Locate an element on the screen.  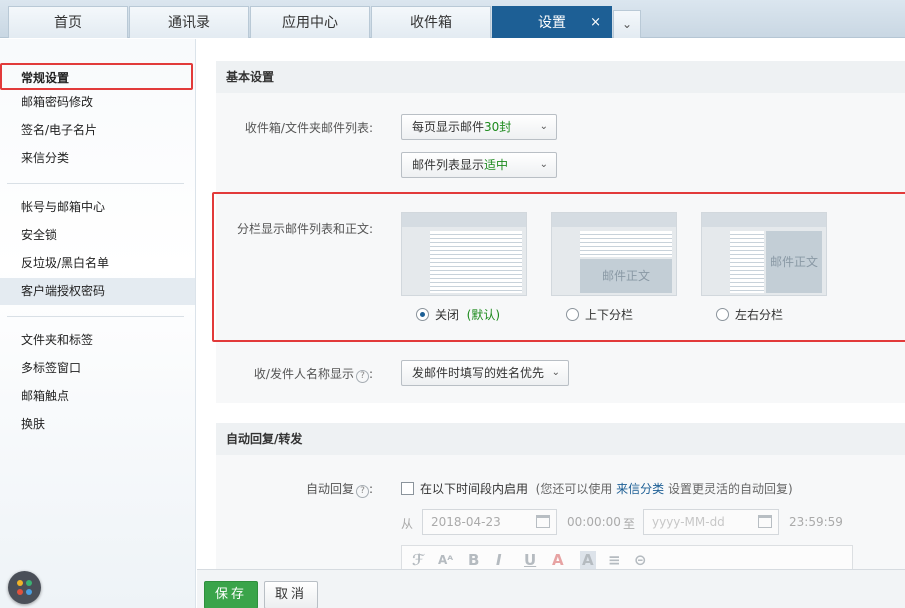
tab-home: 首页 is located at coordinates (68, 22).